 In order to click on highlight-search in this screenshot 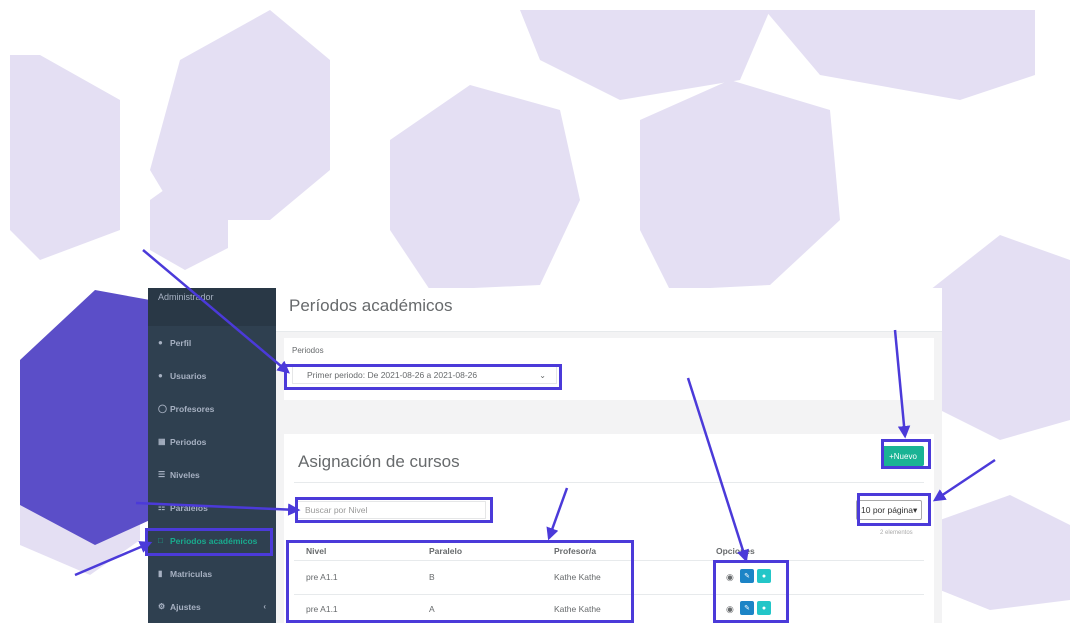, I will do `click(394, 510)`.